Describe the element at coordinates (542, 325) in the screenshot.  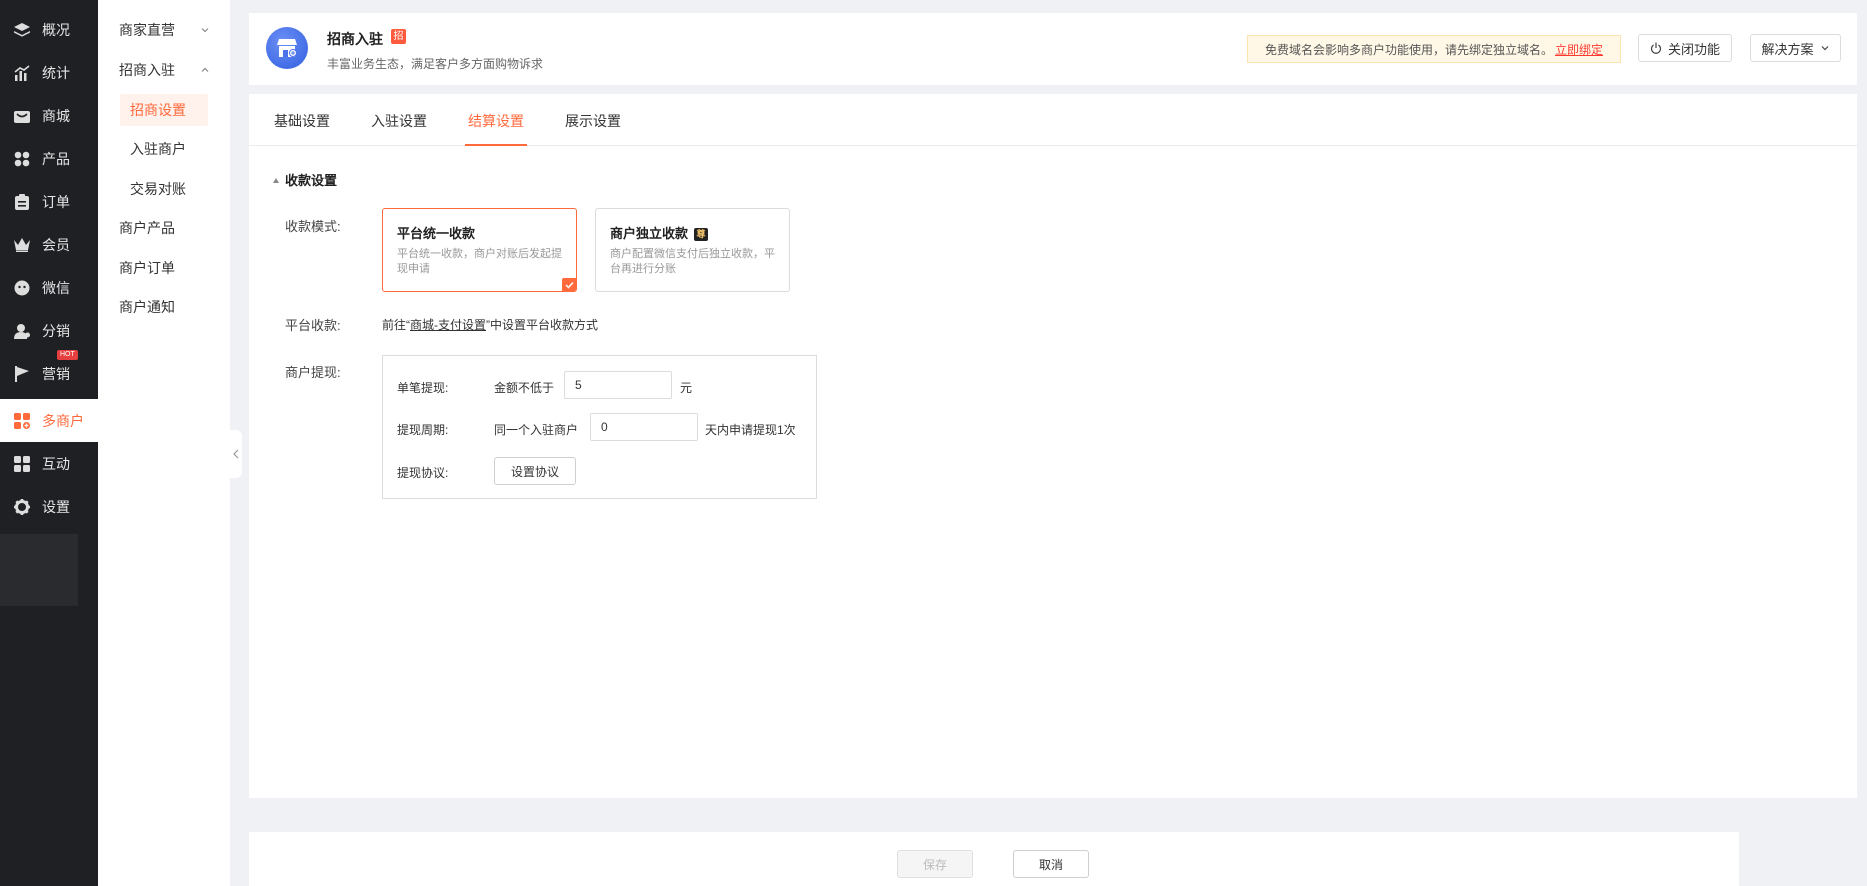
I see `platform-hint-post: ”中设置平台收款方式` at that location.